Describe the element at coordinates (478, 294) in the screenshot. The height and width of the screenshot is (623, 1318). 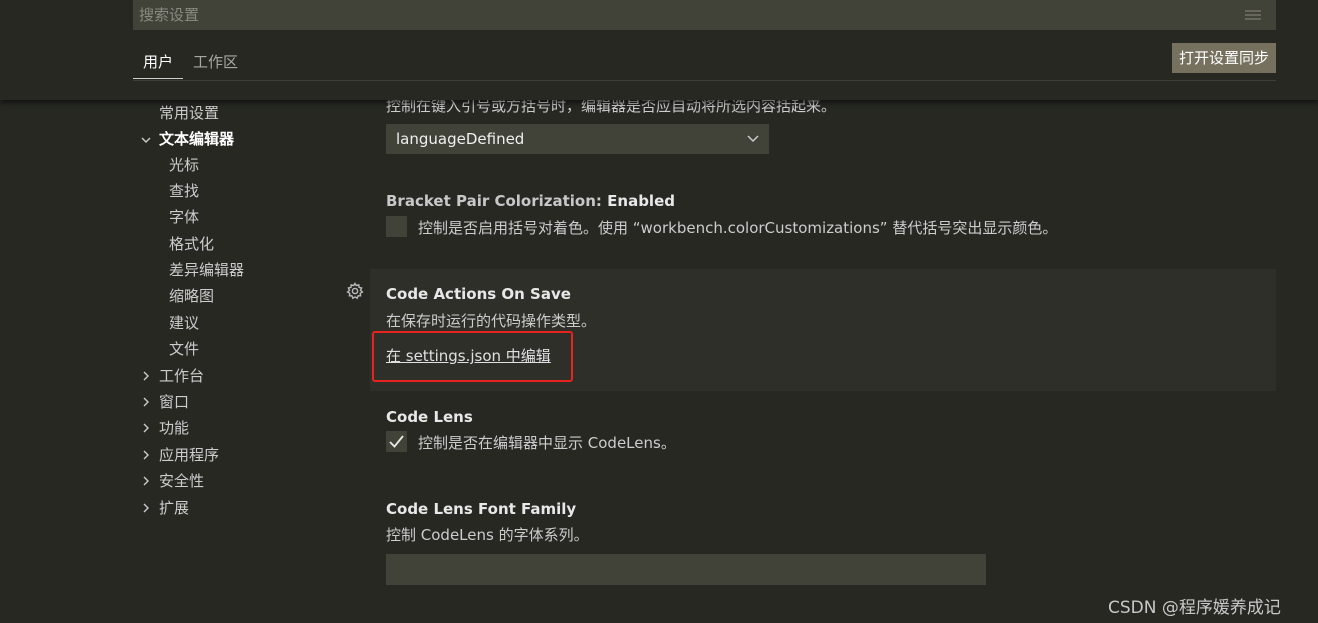
I see `code-actions-on-save-title: Code Actions On Save` at that location.